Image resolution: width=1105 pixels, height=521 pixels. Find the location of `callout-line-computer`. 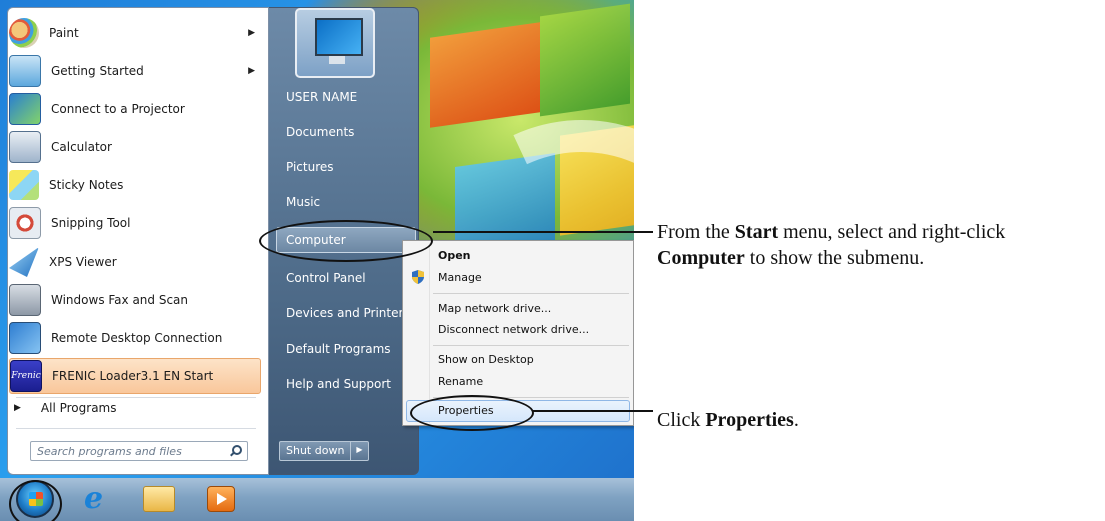

callout-line-computer is located at coordinates (543, 232).